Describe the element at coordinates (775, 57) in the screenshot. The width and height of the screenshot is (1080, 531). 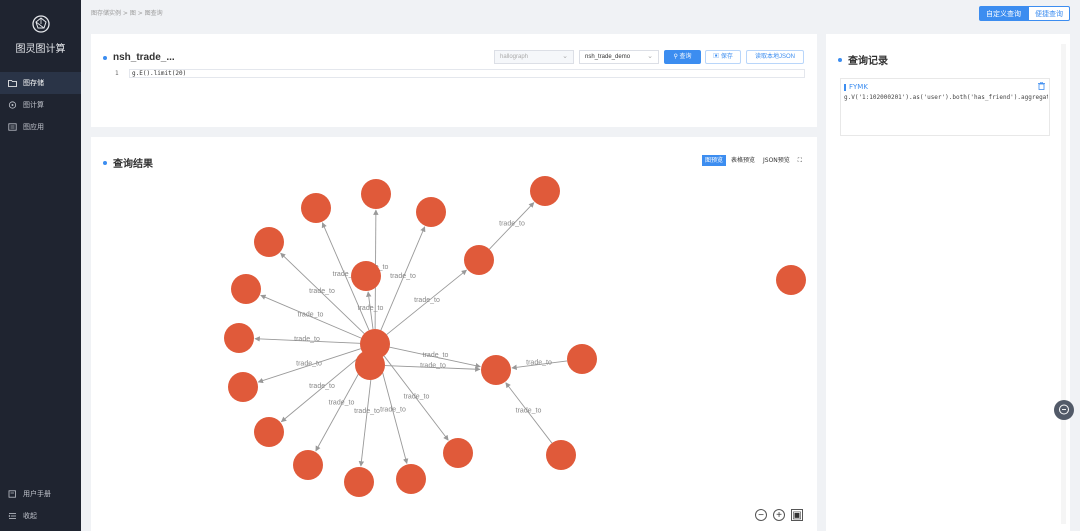
I see `load-json-button: 读取本地JSON` at that location.